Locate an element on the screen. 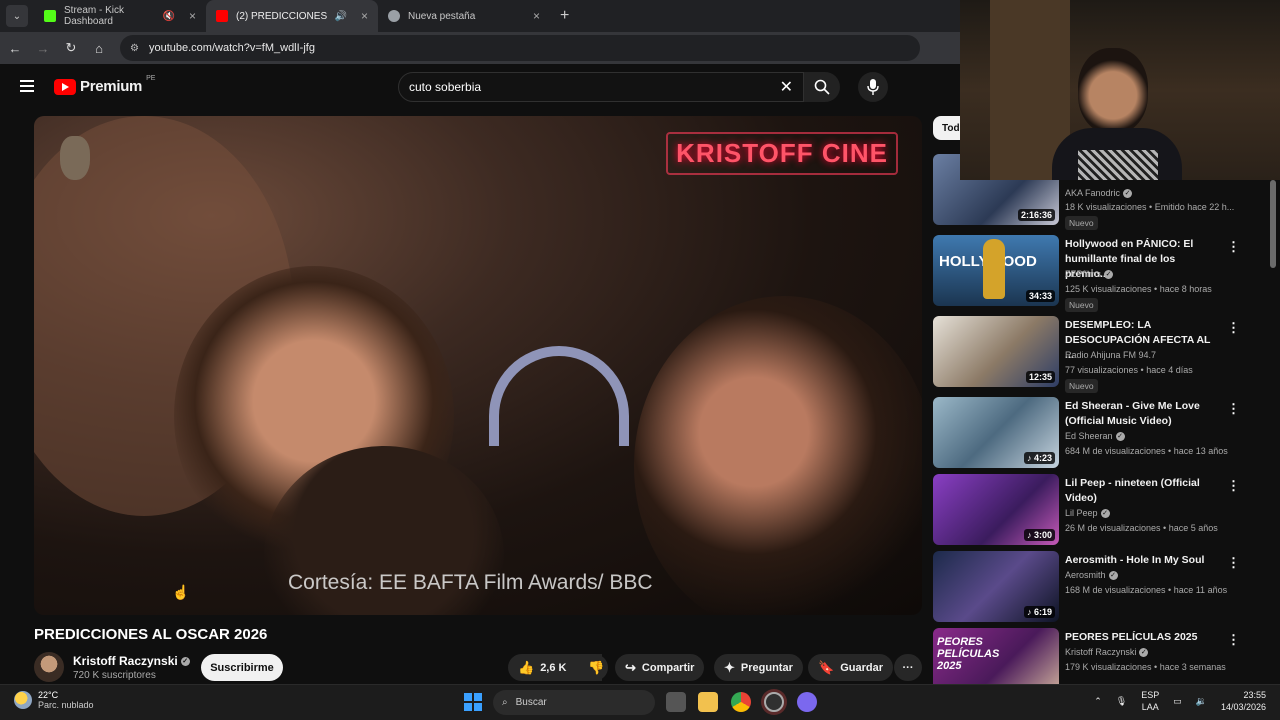  video-thumbnail: ♪ 4:23 is located at coordinates (996, 432).